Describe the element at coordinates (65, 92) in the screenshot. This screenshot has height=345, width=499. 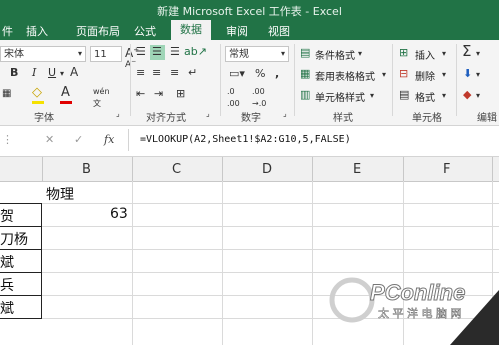
I see `font-color-icon: A` at that location.